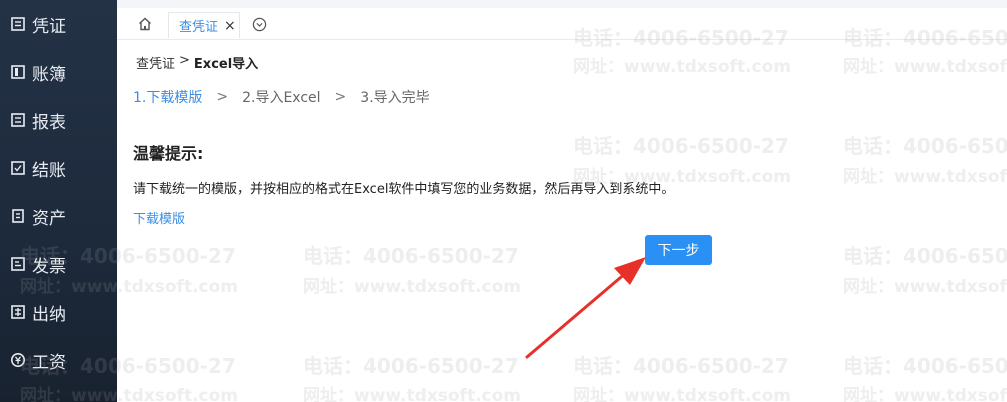 The width and height of the screenshot is (1007, 402). Describe the element at coordinates (49, 218) in the screenshot. I see `sidebar-item-label: 资产` at that location.